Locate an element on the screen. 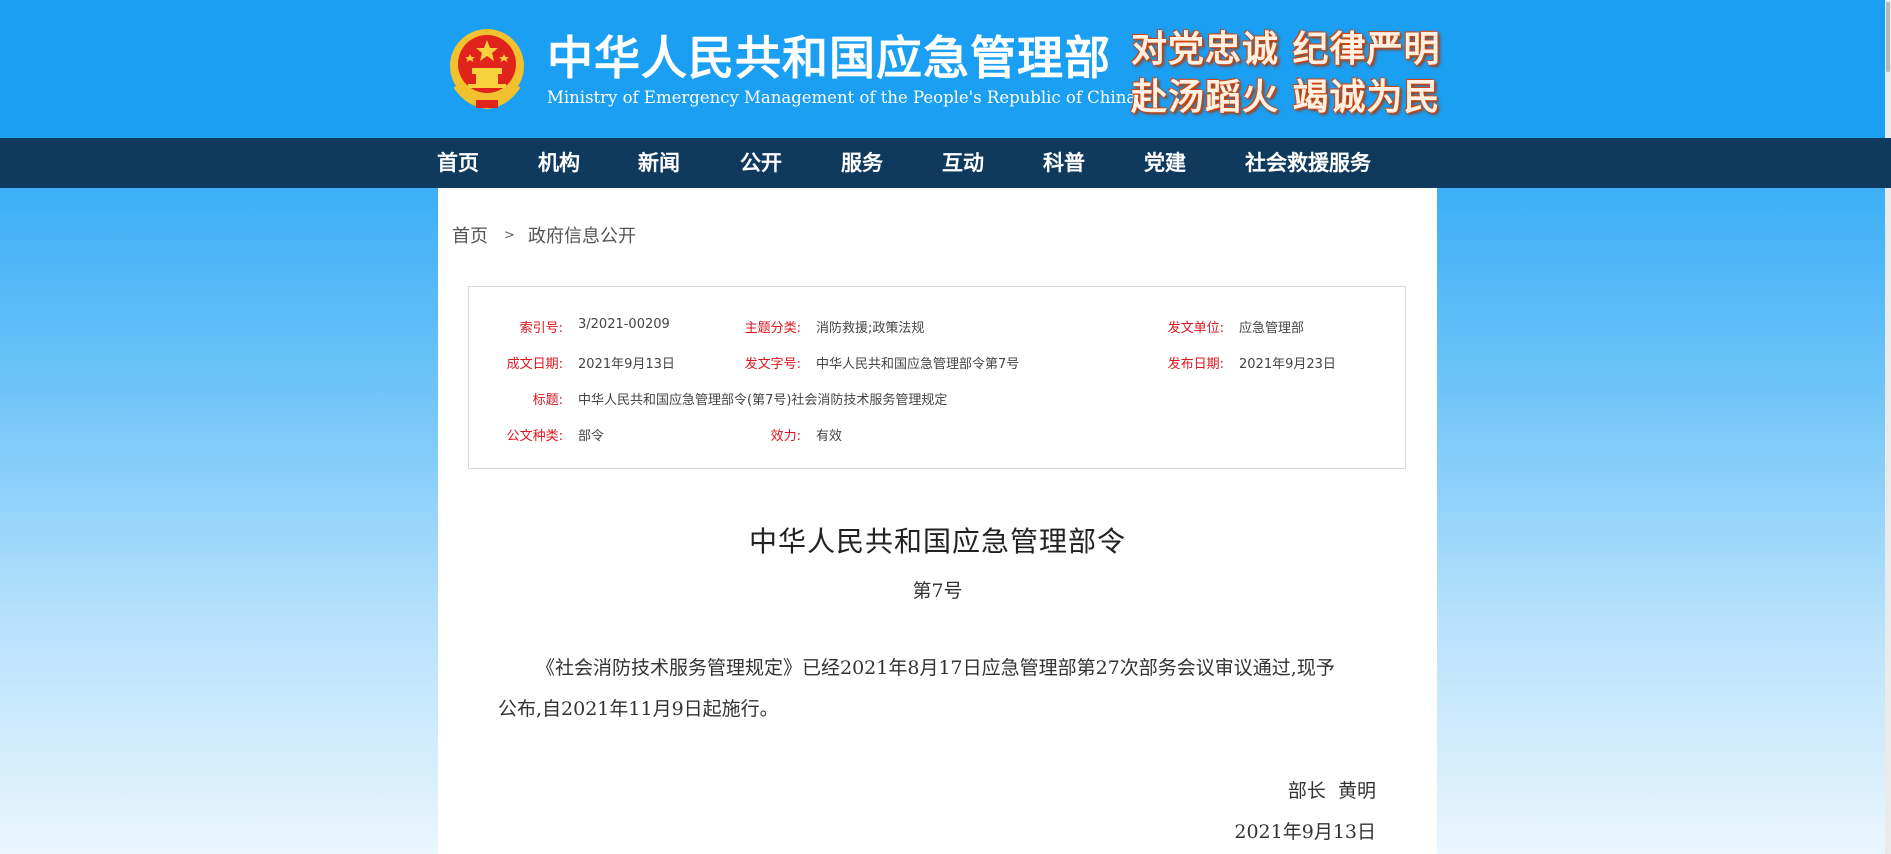 The width and height of the screenshot is (1891, 854). scrollbar is located at coordinates (1888, 427).